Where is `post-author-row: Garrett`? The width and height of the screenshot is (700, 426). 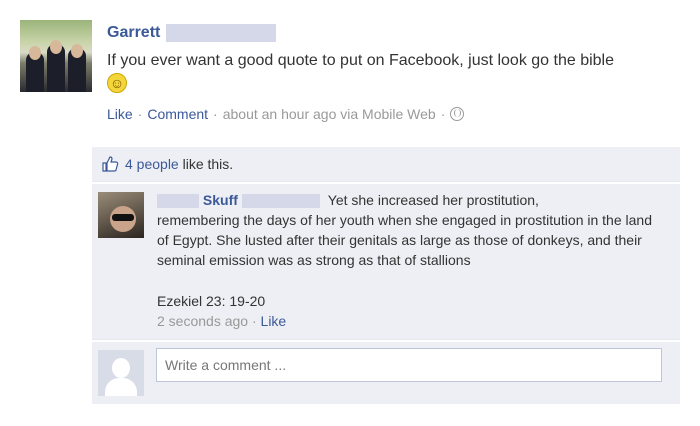
post-author-row: Garrett is located at coordinates (394, 33).